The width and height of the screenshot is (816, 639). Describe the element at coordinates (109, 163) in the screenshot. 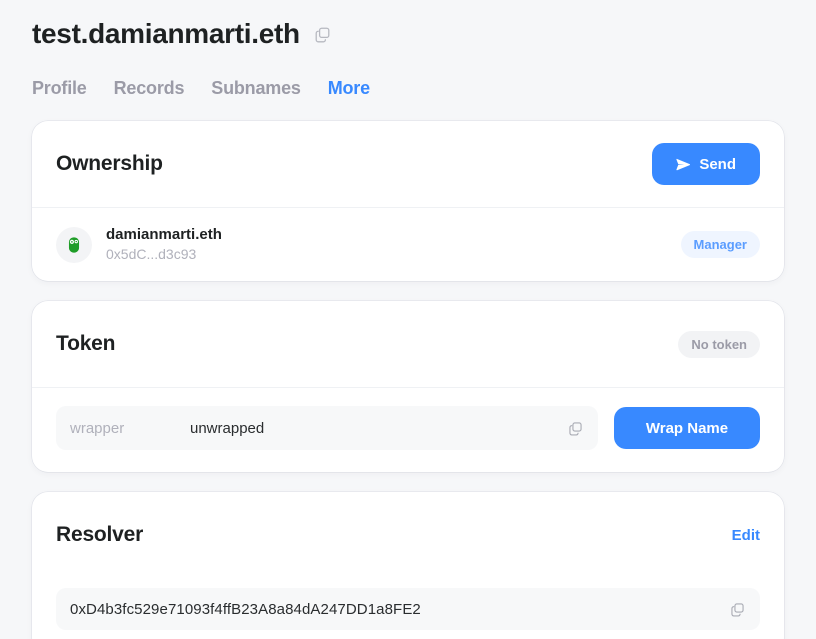

I see `ownership-title: Ownership` at that location.